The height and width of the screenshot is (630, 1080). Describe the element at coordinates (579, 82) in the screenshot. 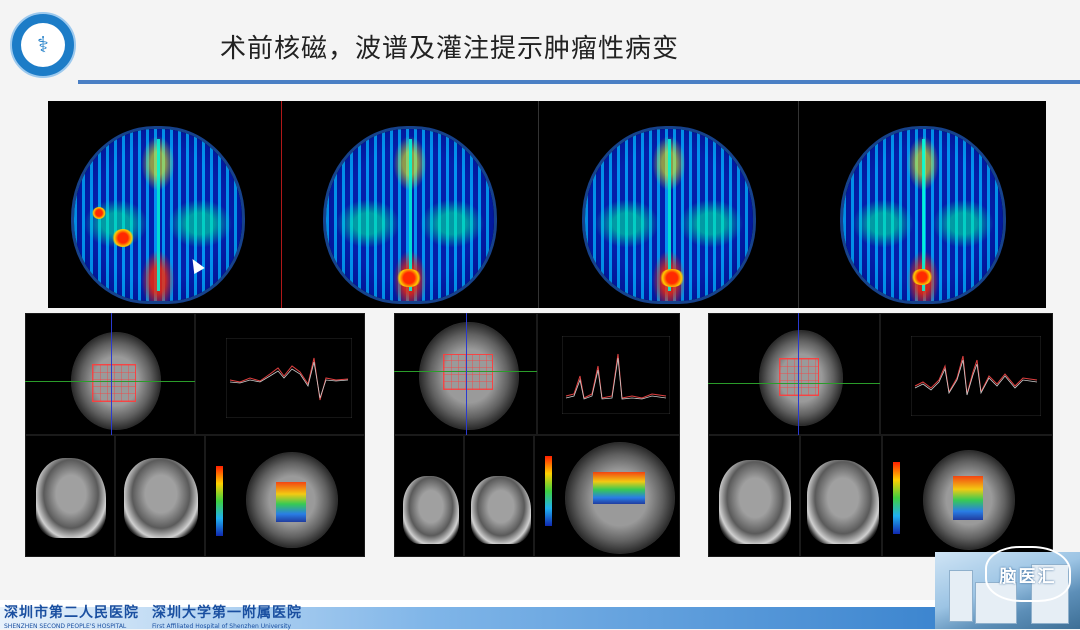

I see `title-divider-line` at that location.